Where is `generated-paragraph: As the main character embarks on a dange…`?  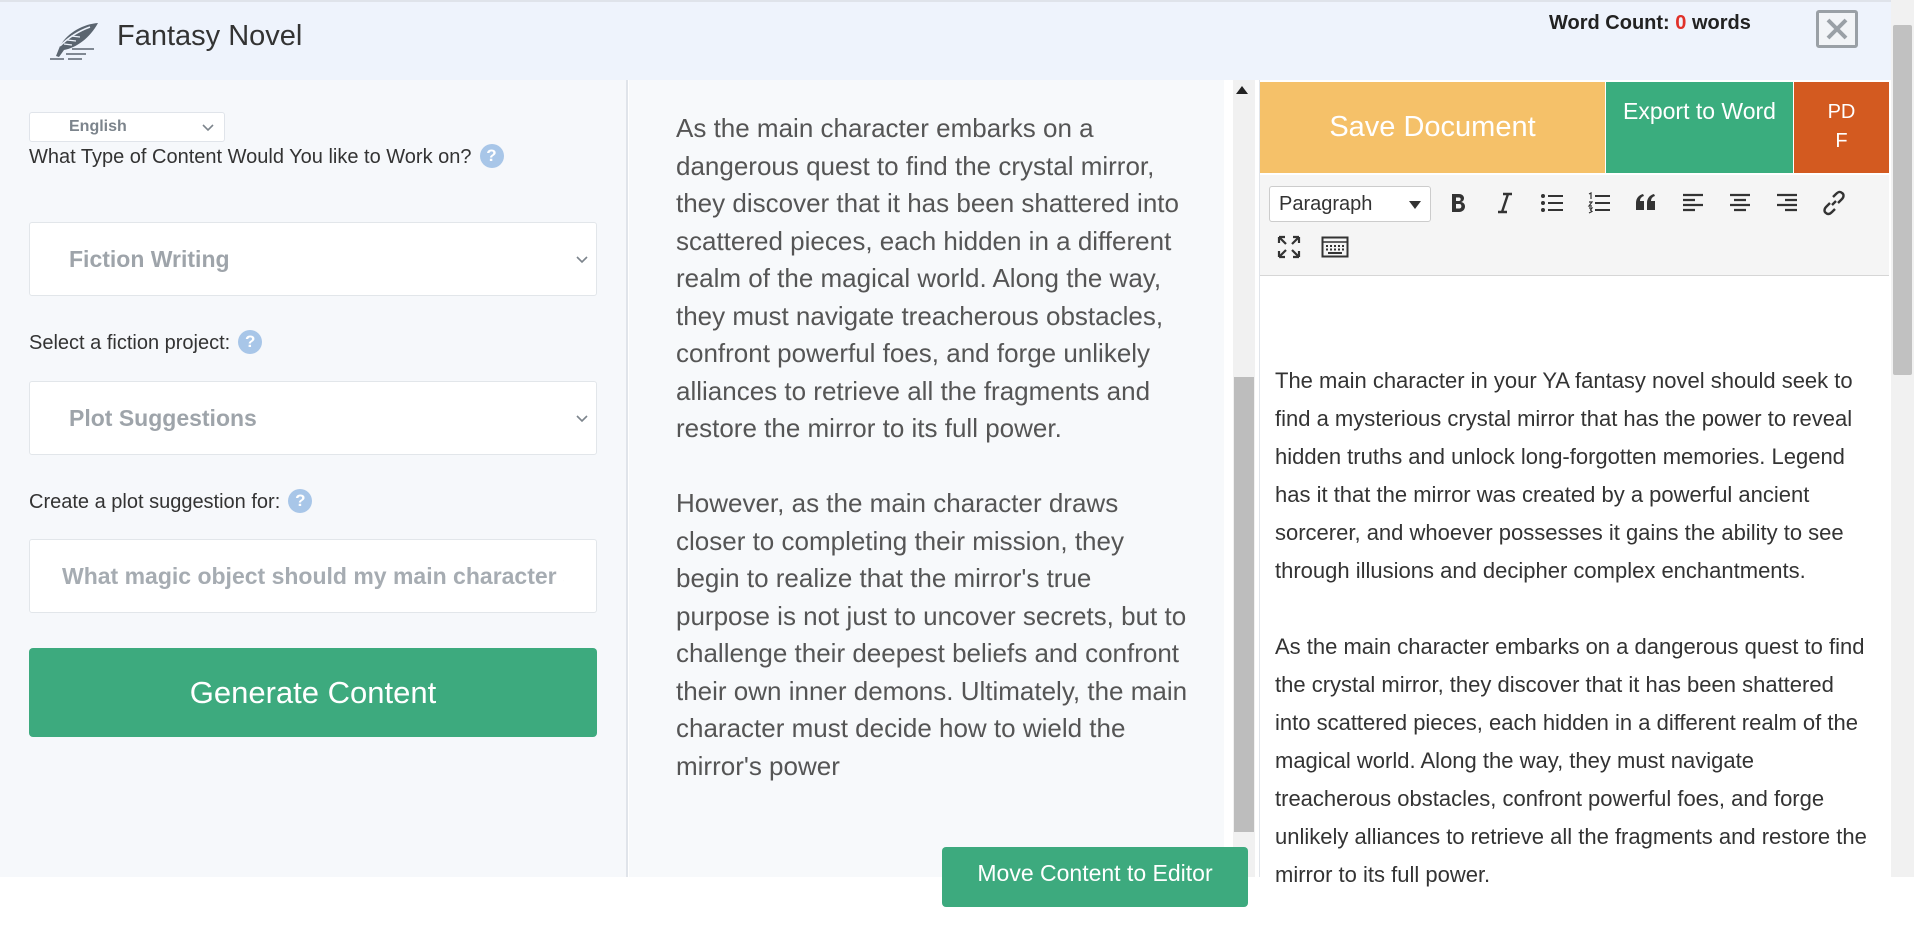
generated-paragraph: As the main character embarks on a dange… is located at coordinates (927, 278).